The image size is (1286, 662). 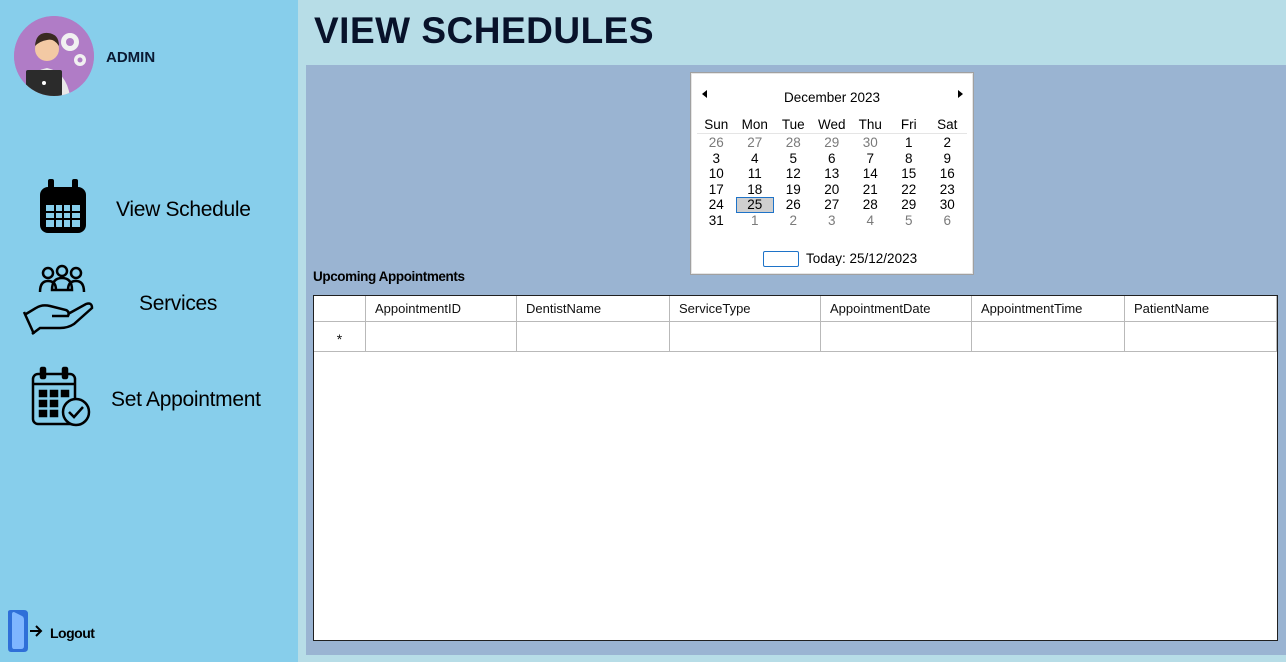 What do you see at coordinates (870, 174) in the screenshot?
I see `calendar-day: 14` at bounding box center [870, 174].